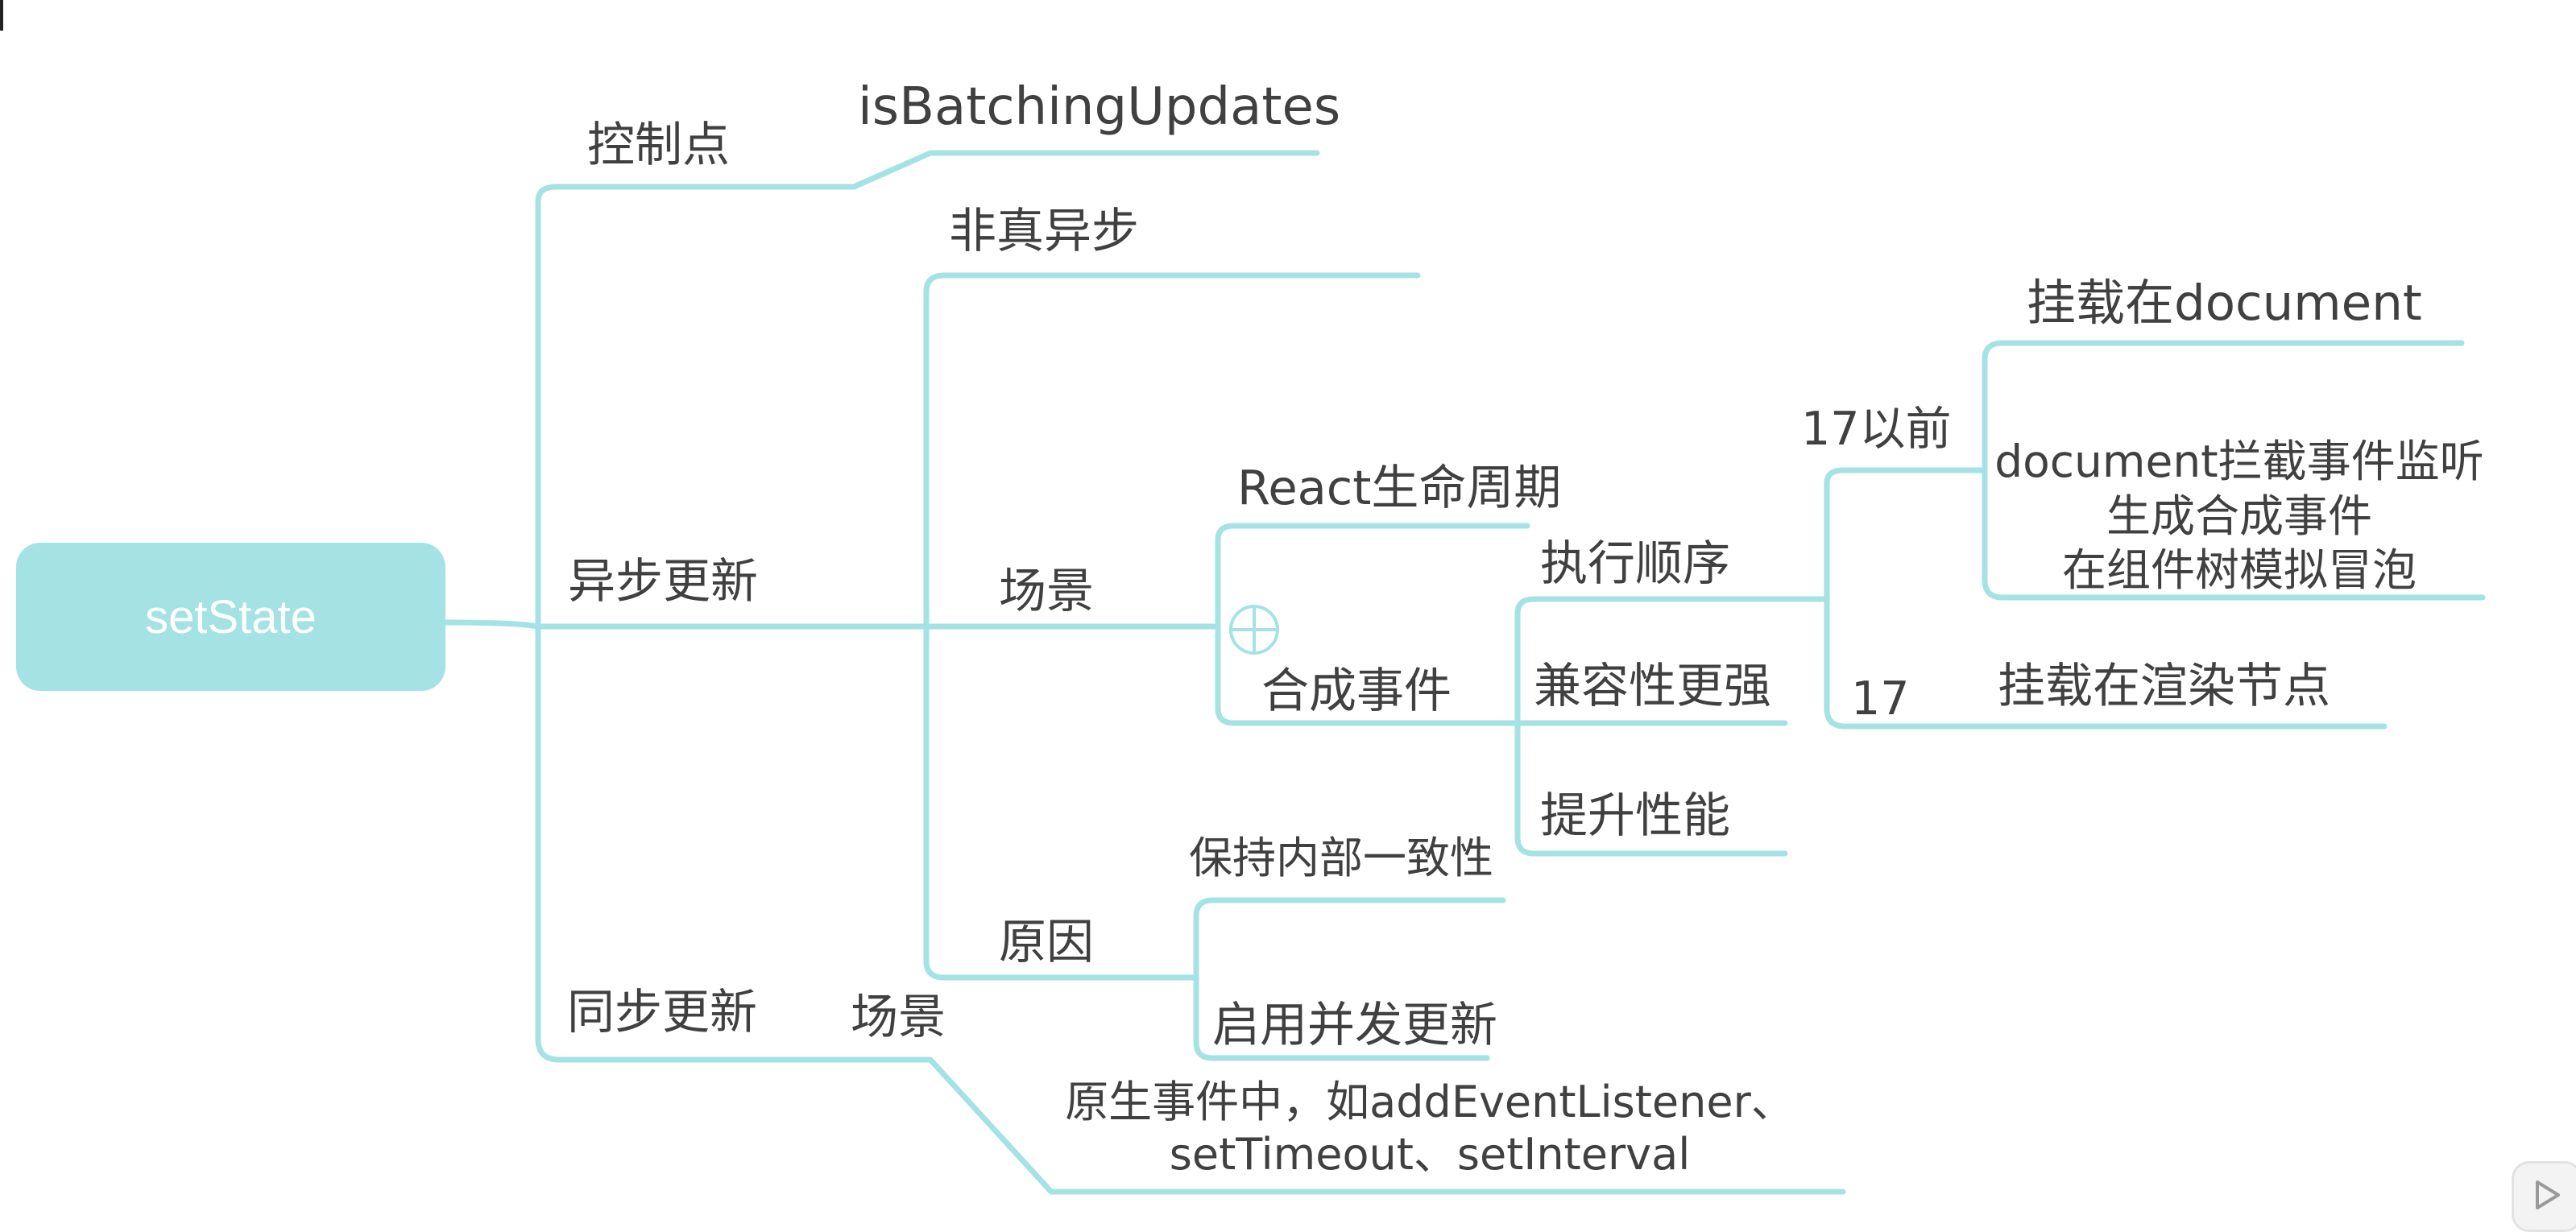 The width and height of the screenshot is (2576, 1232). Describe the element at coordinates (2239, 461) in the screenshot. I see `node-document-intercept-line1: document拦截事件监听` at that location.